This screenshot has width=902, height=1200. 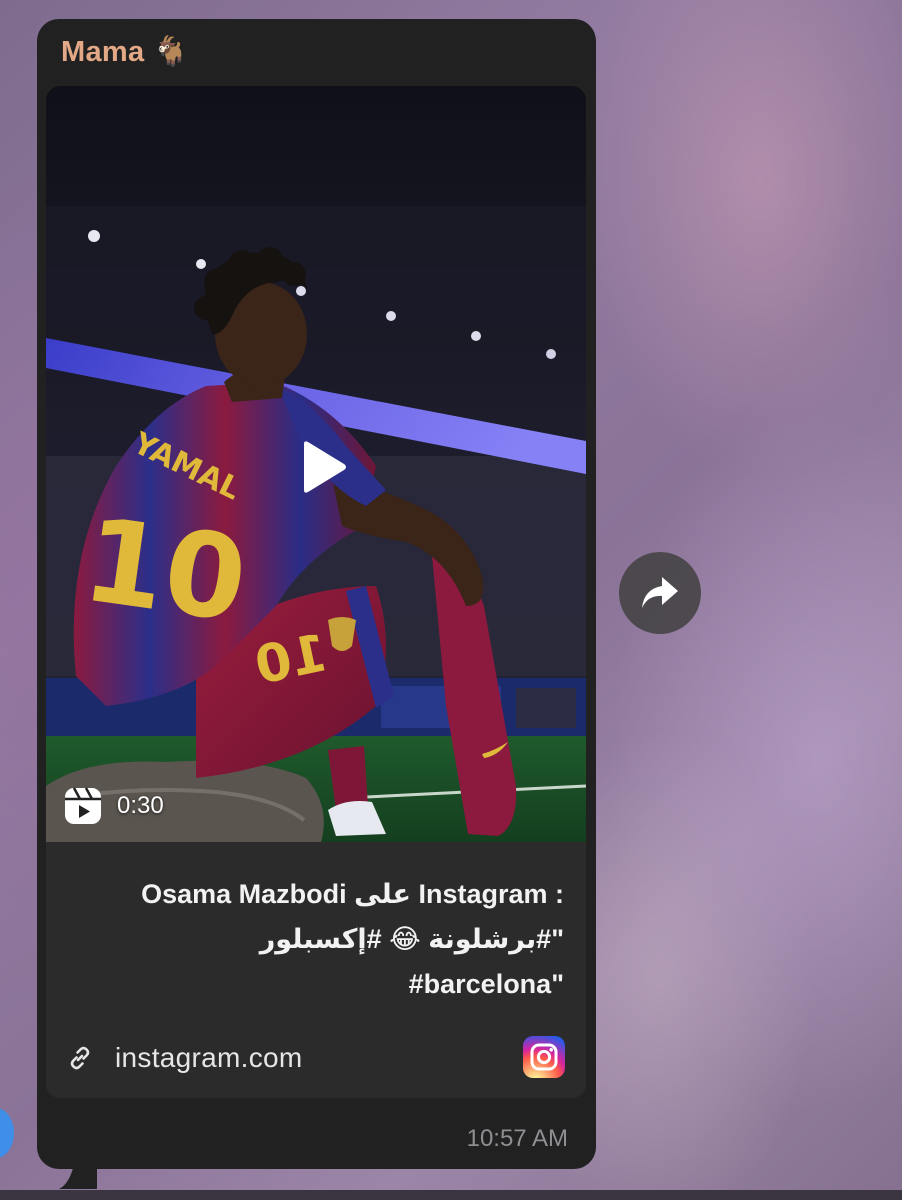 What do you see at coordinates (544, 1057) in the screenshot?
I see `instagram-logo-icon` at bounding box center [544, 1057].